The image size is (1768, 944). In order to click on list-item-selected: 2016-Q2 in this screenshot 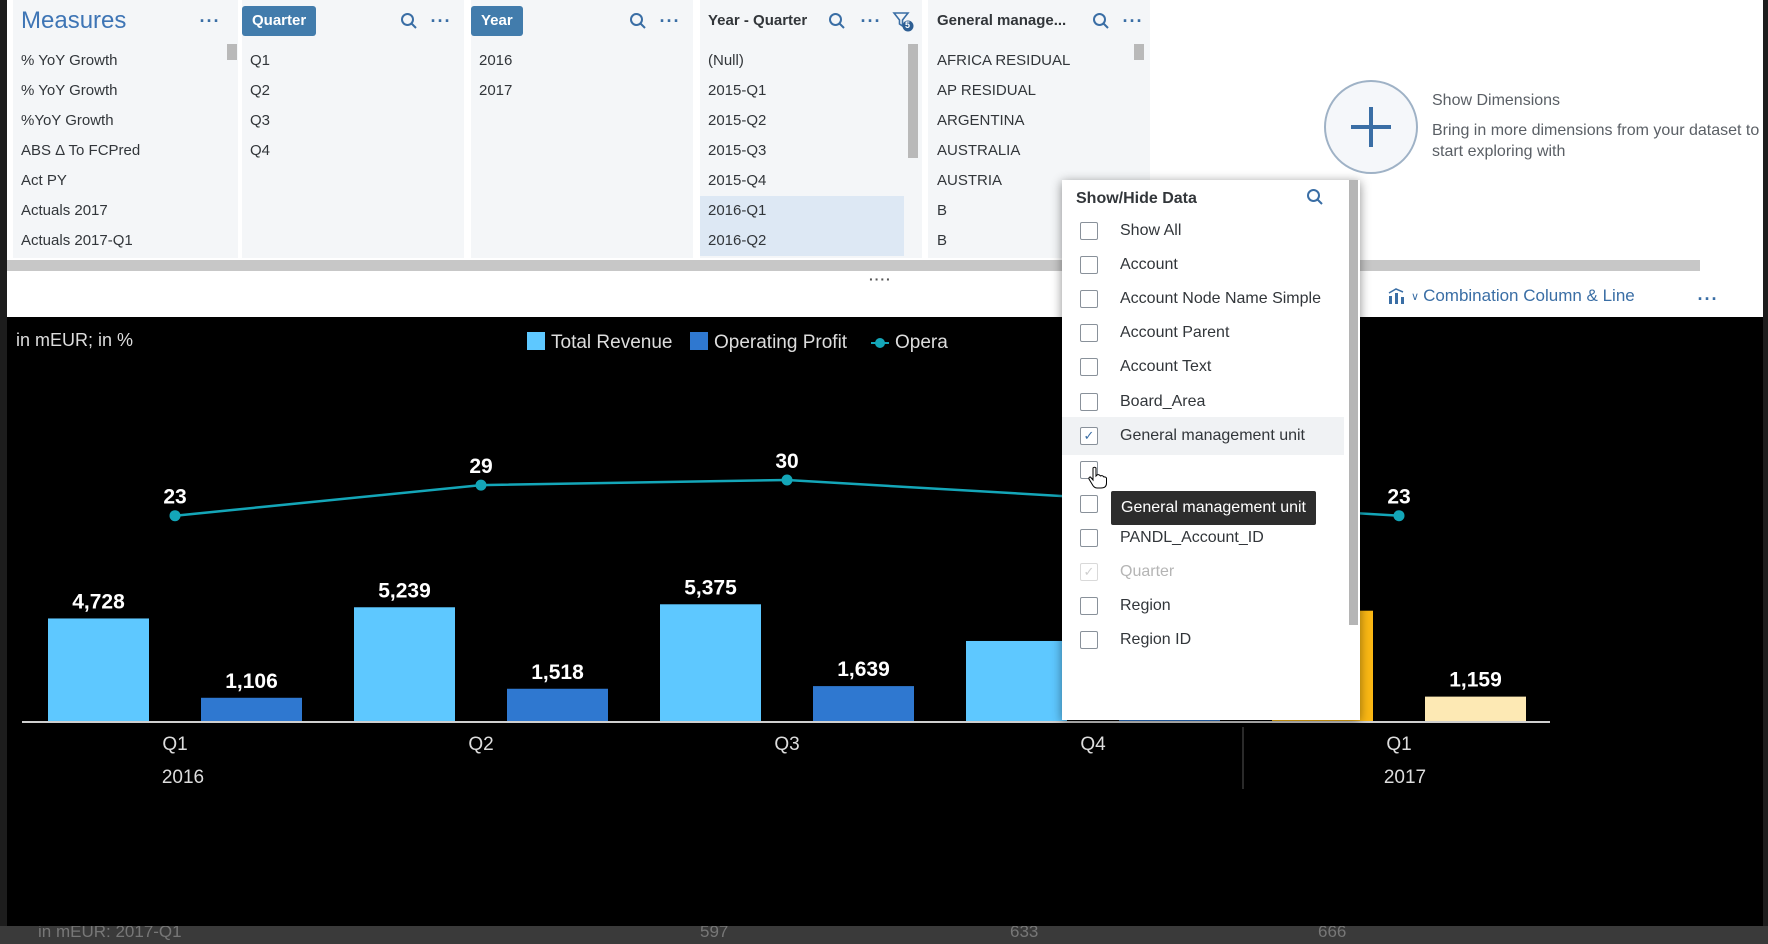, I will do `click(802, 241)`.